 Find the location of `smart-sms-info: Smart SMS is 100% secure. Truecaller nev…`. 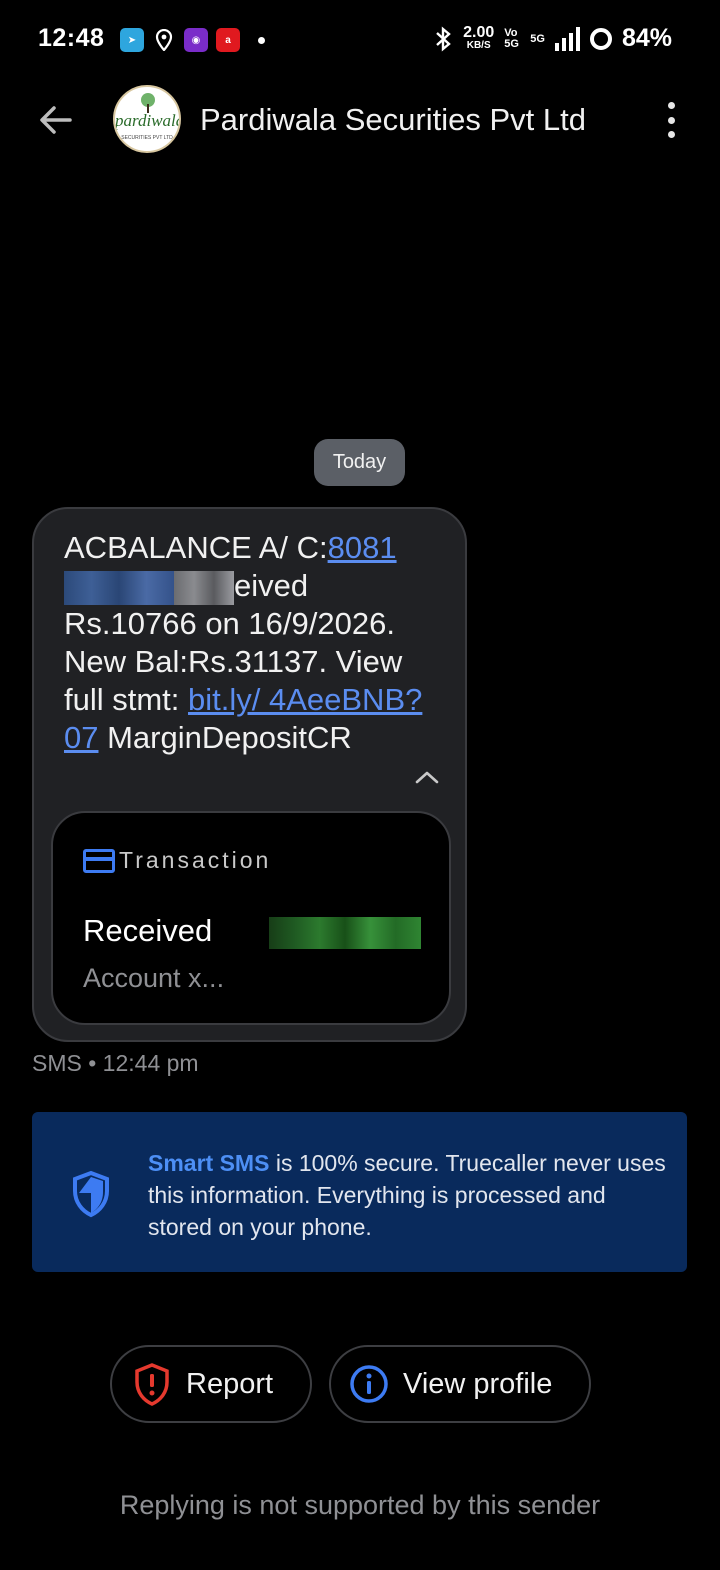

smart-sms-info: Smart SMS is 100% secure. Truecaller nev… is located at coordinates (359, 1192).